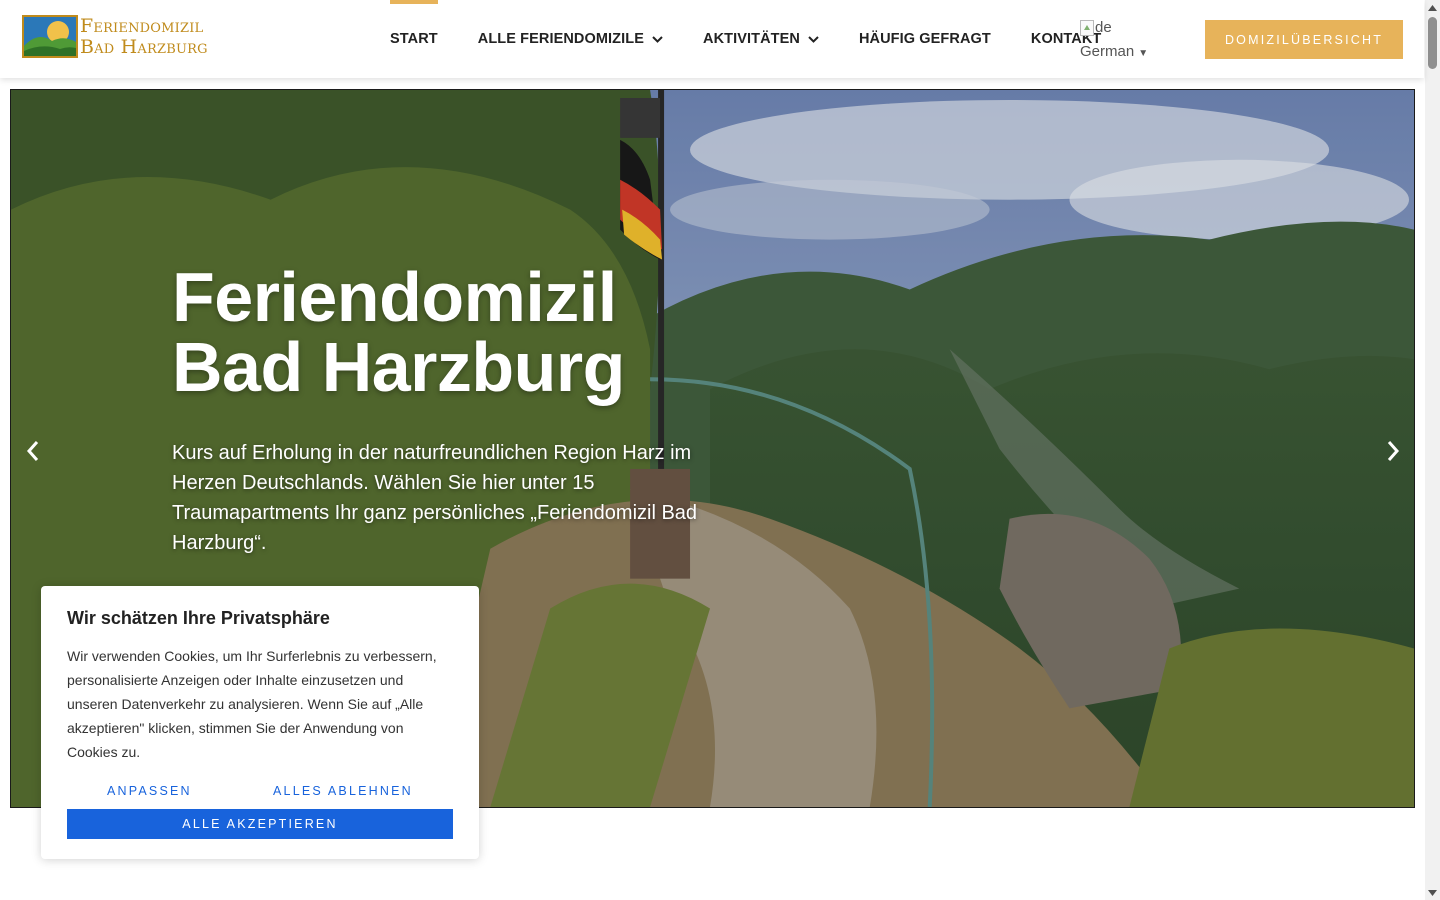  Describe the element at coordinates (1304, 39) in the screenshot. I see `domizil-overview-button: Domizilübersicht` at that location.